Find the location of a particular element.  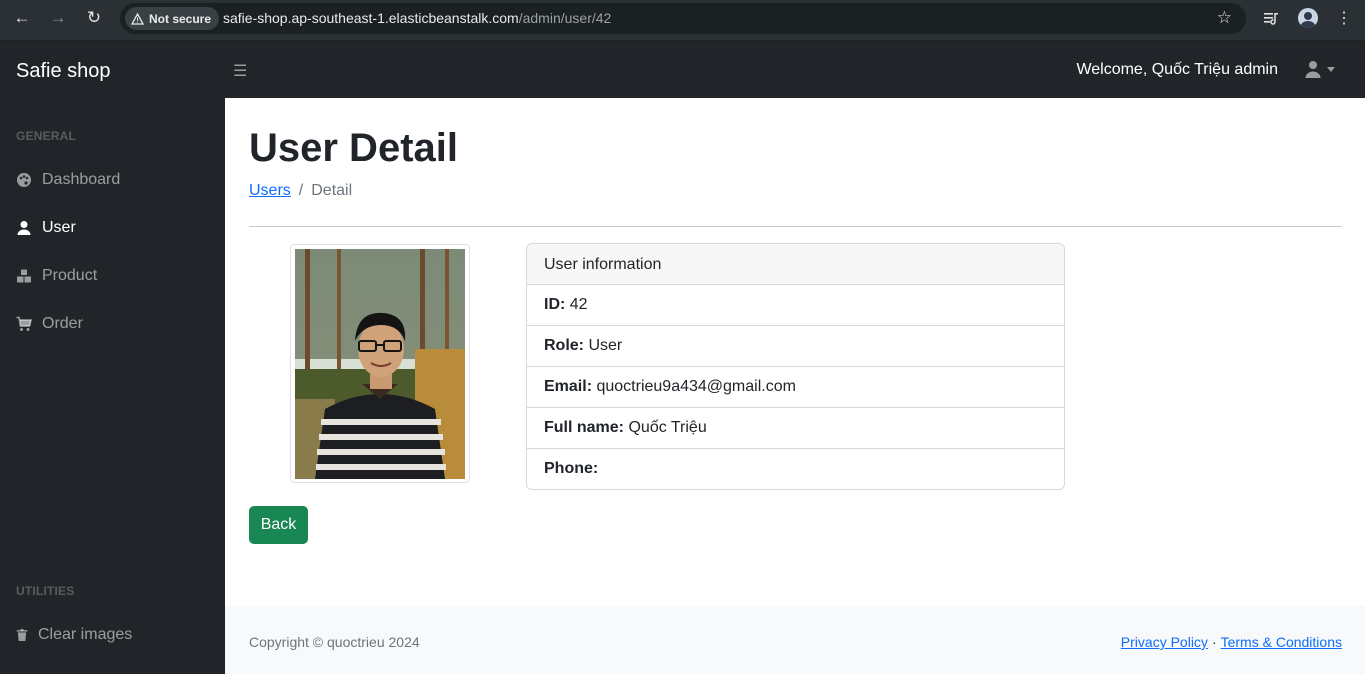

sidebar-item-user: User is located at coordinates (46, 228).